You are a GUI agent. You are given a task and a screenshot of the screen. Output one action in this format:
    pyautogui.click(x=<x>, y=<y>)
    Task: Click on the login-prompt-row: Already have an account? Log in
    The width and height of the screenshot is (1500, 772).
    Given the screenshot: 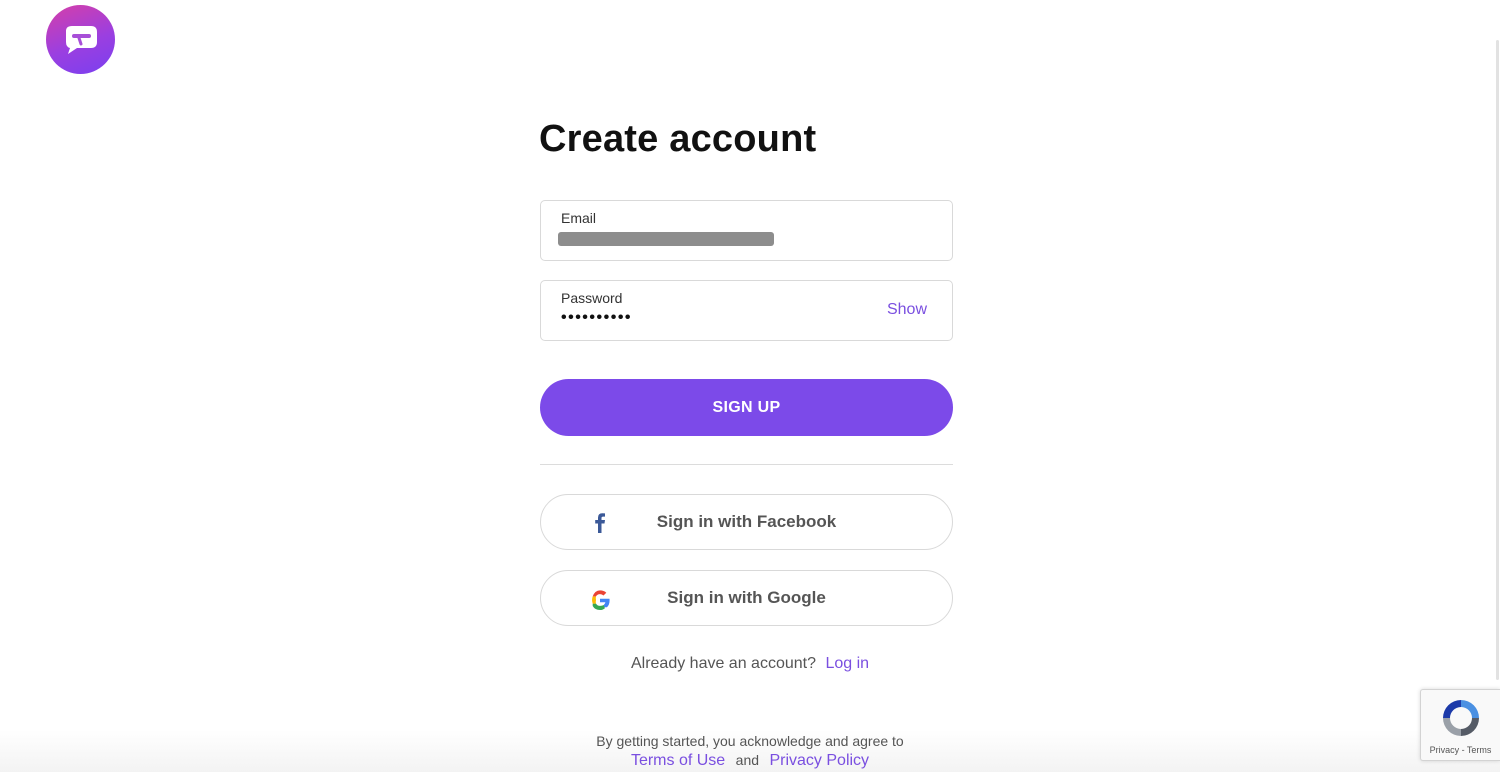 What is the action you would take?
    pyautogui.click(x=750, y=664)
    